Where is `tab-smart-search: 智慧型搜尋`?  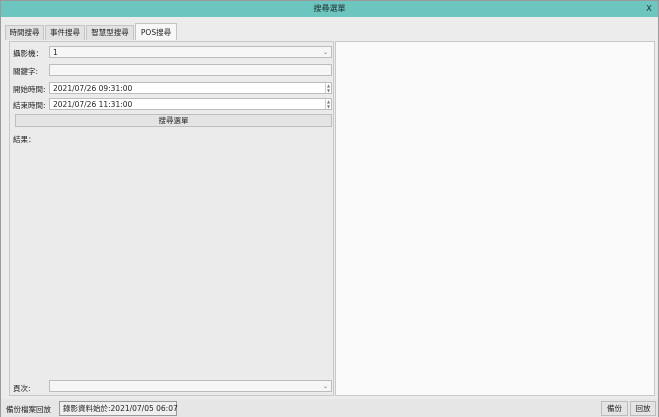
tab-smart-search: 智慧型搜尋 is located at coordinates (110, 32).